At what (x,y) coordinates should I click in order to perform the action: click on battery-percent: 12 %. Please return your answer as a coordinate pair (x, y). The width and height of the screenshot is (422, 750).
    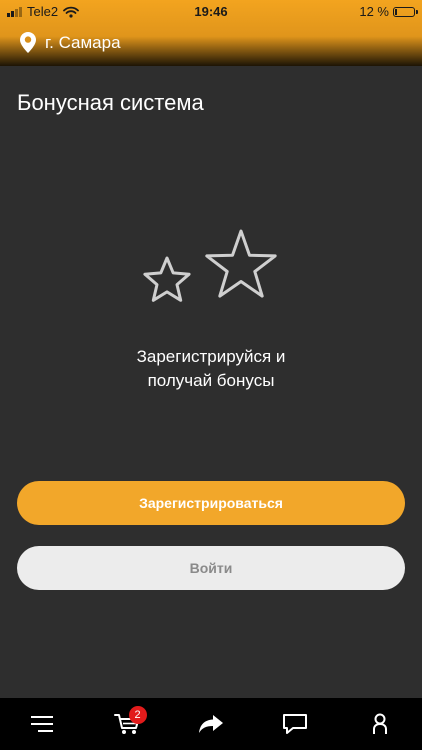
    Looking at the image, I should click on (374, 11).